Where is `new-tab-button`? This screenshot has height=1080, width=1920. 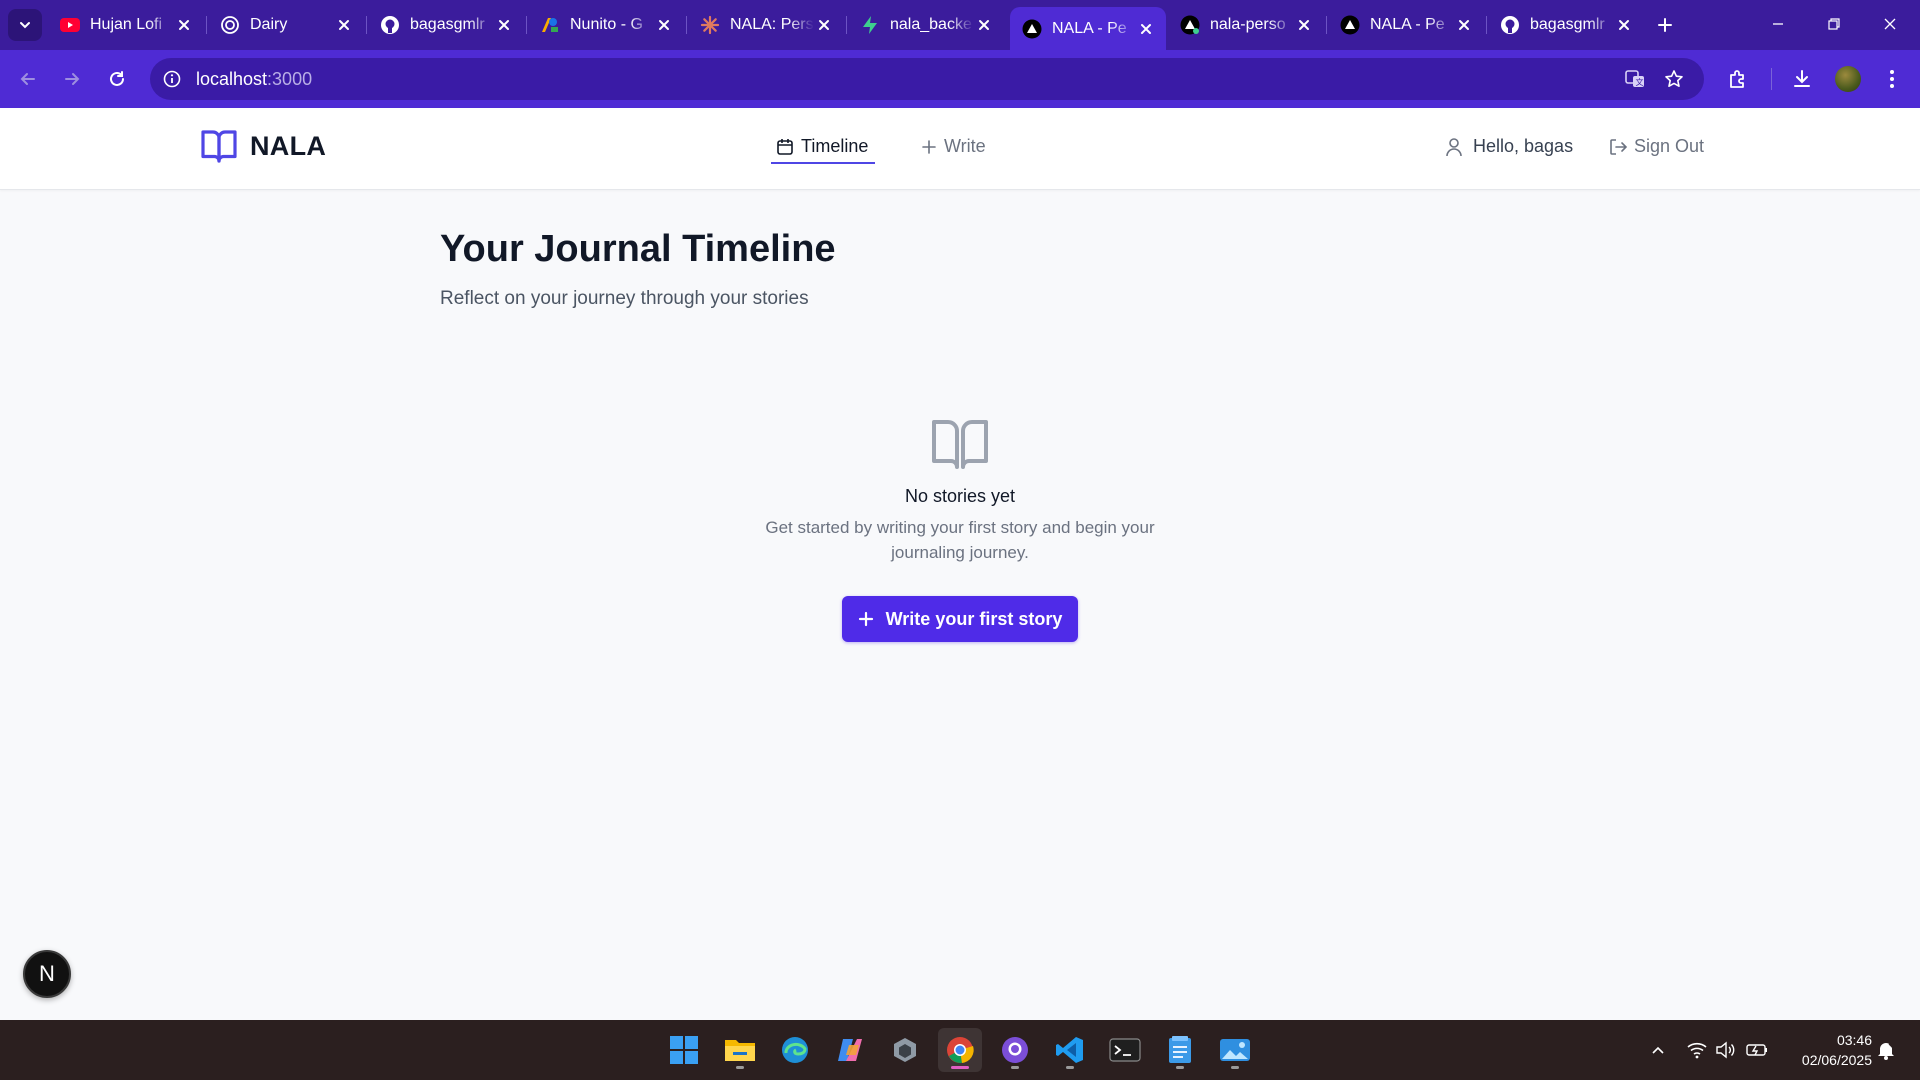
new-tab-button is located at coordinates (1665, 25).